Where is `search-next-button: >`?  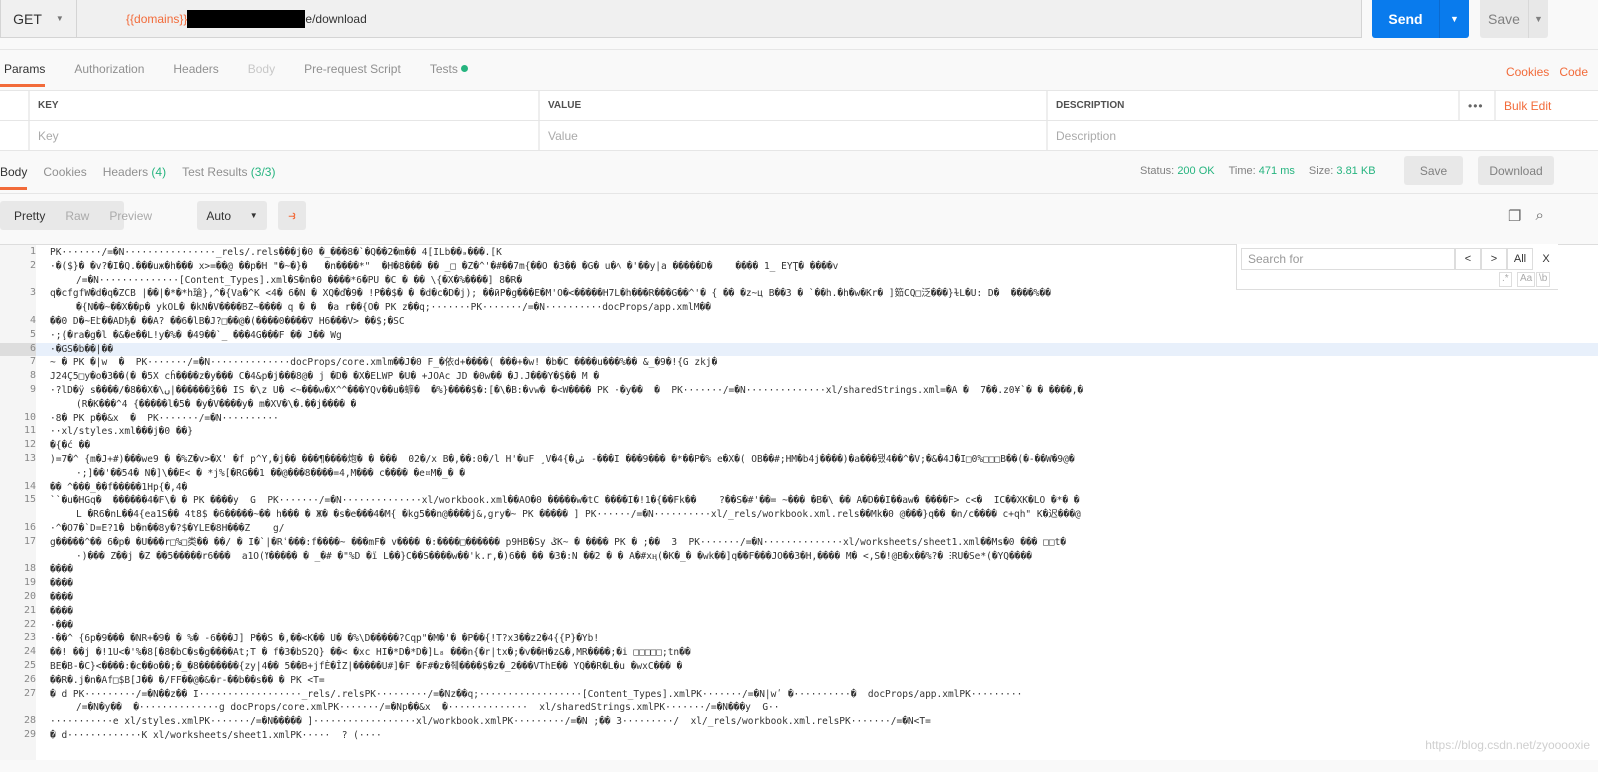 search-next-button: > is located at coordinates (1494, 259).